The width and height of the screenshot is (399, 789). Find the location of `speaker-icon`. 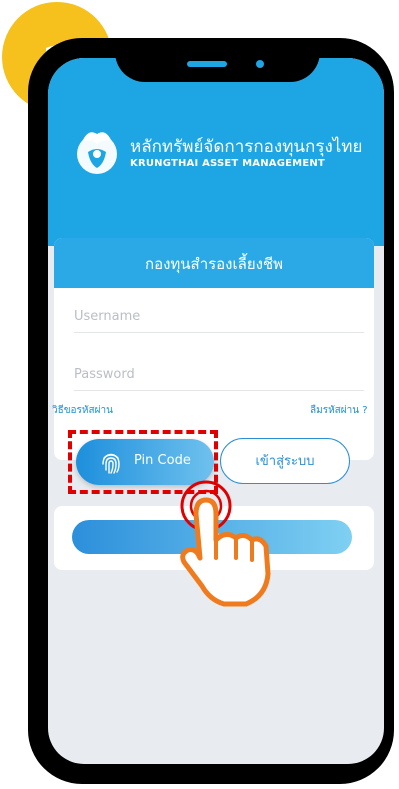

speaker-icon is located at coordinates (207, 64).